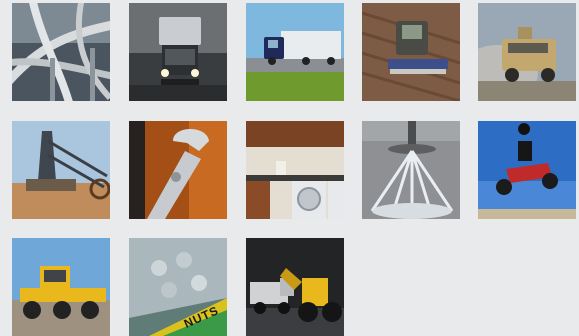  I want to click on tile-adjustable-wrench, so click(178, 170).